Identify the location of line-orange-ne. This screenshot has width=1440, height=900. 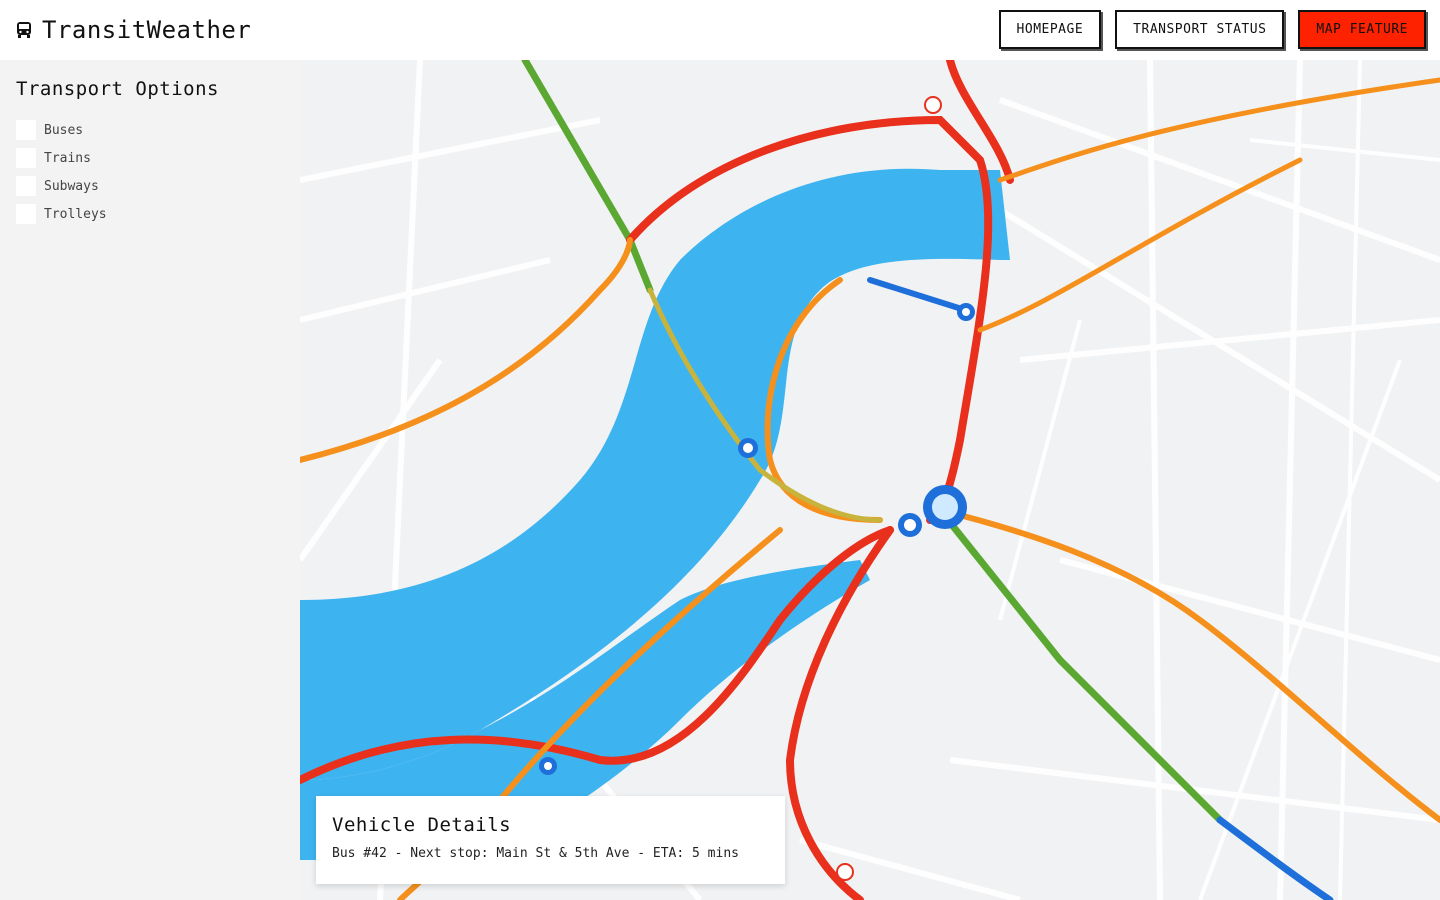
(1218, 130).